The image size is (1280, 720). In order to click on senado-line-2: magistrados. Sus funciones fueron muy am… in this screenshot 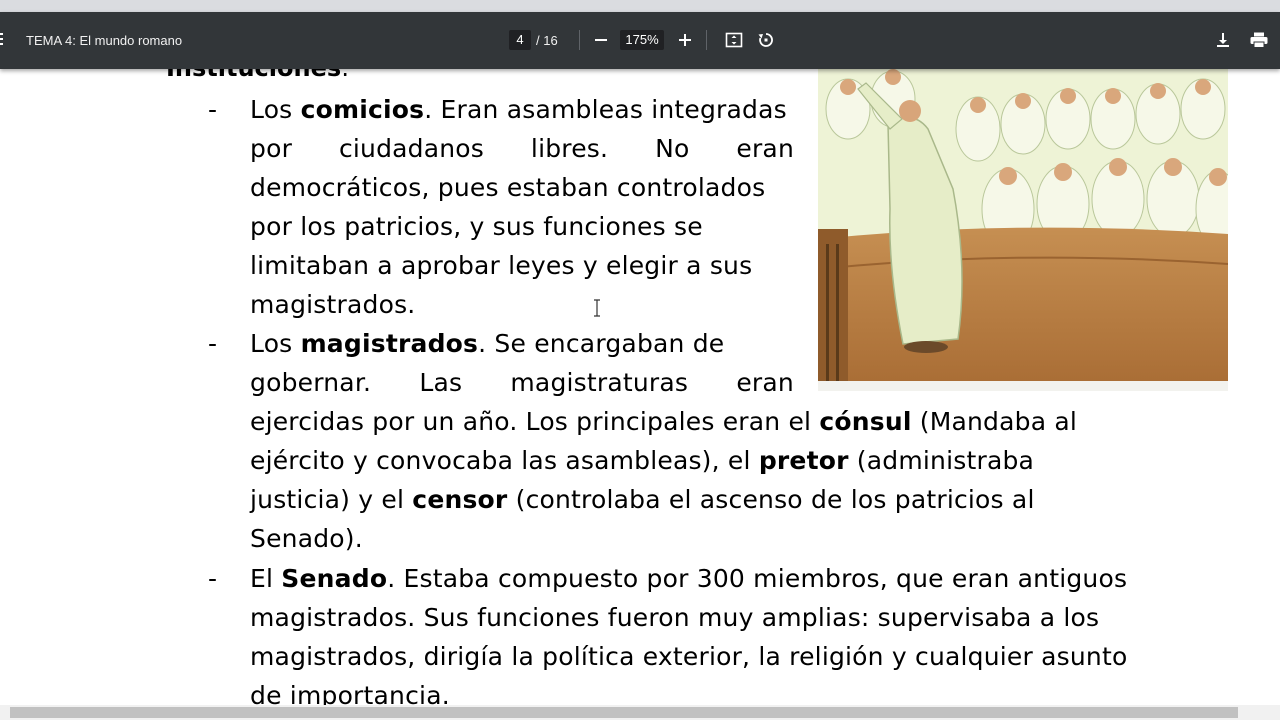, I will do `click(675, 617)`.